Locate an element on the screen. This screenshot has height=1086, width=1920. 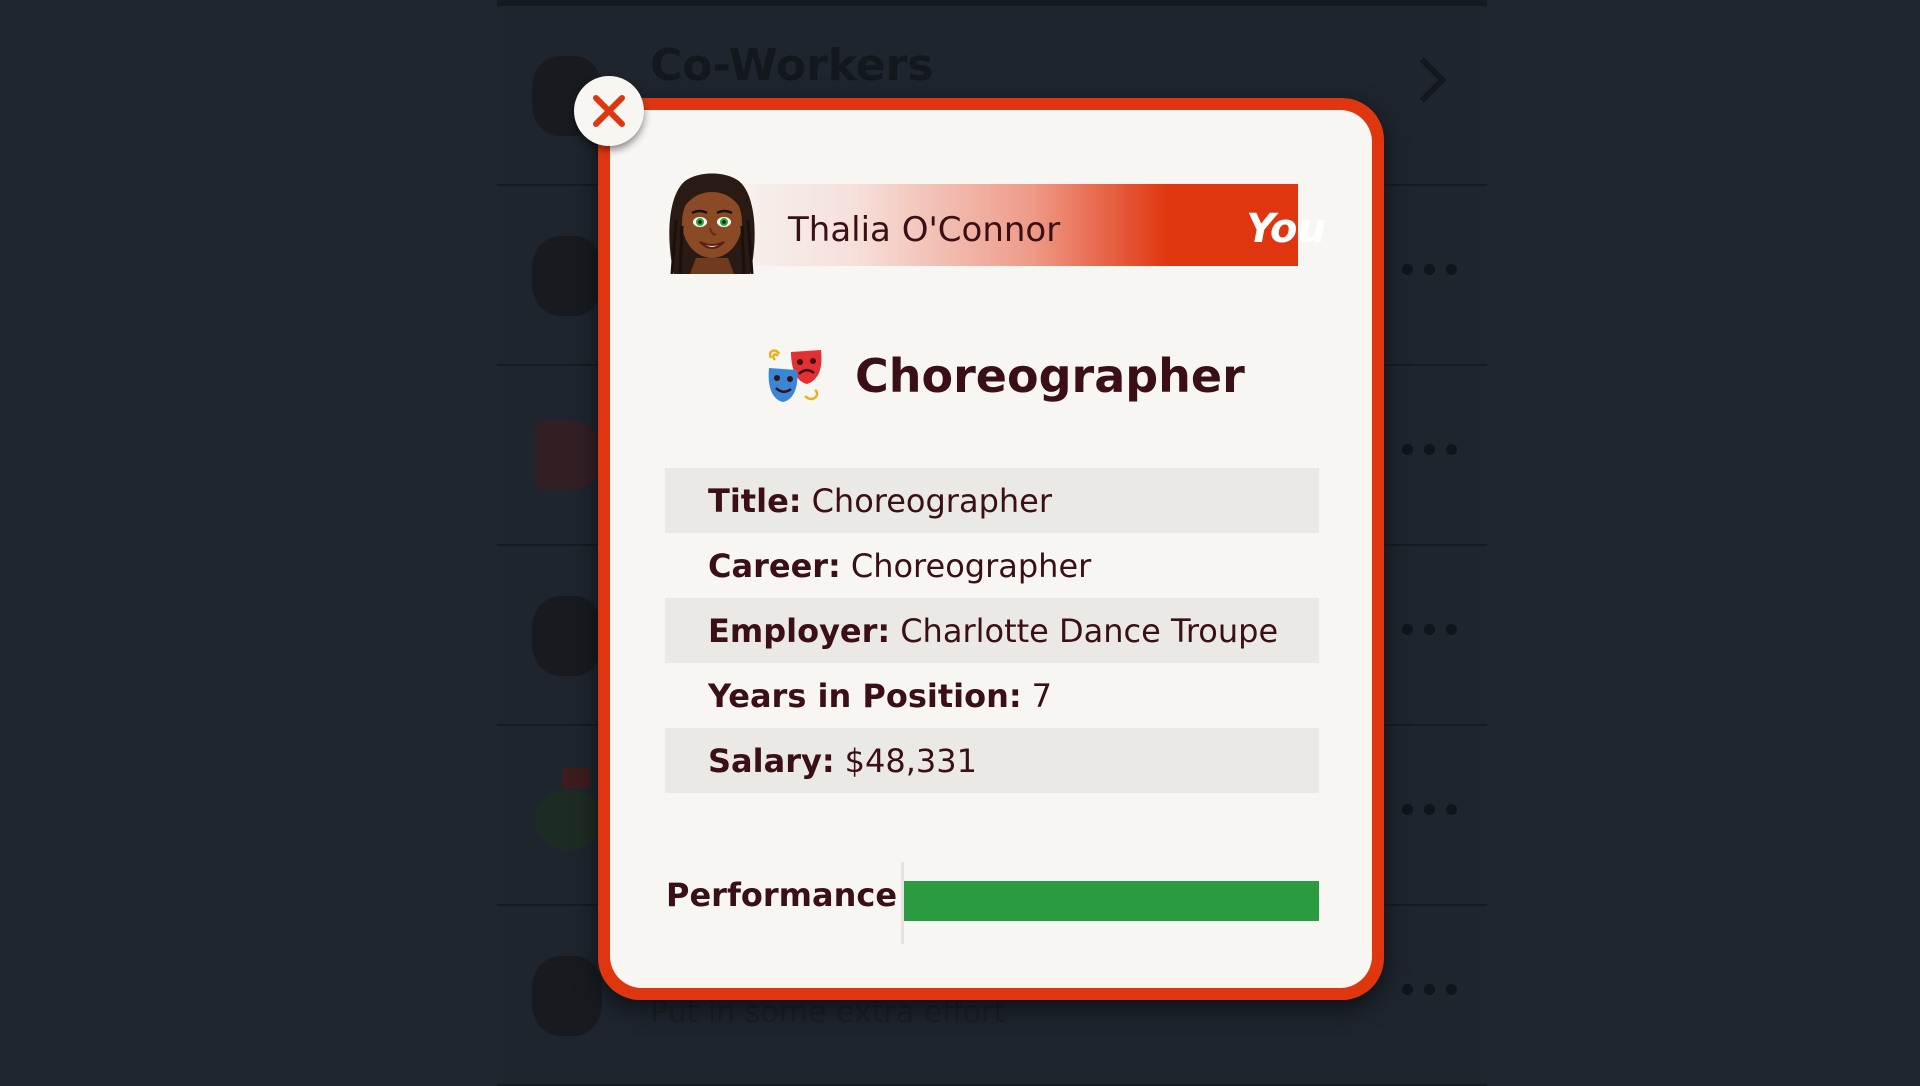
performance-bar-fill is located at coordinates (1111, 901).